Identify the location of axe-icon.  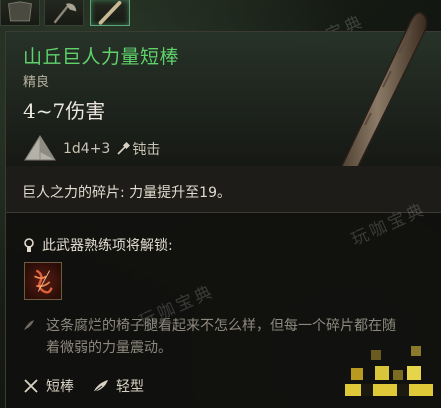
(65, 13).